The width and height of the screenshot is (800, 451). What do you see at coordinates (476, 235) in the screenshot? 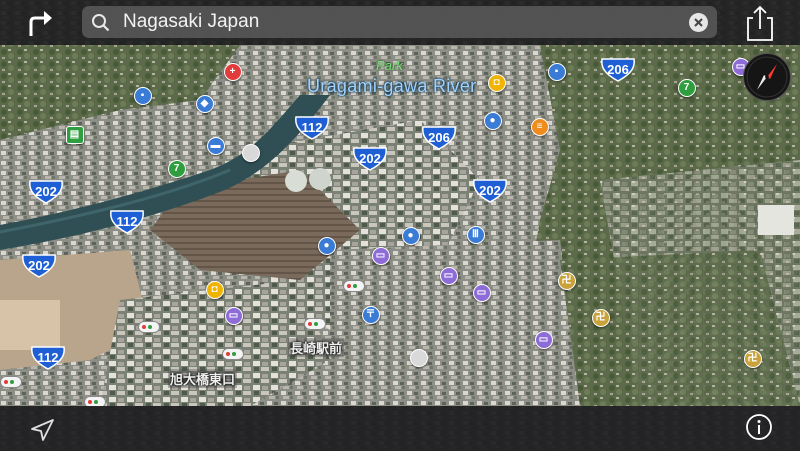
I see `museum-pin-icon: Ⅲ` at bounding box center [476, 235].